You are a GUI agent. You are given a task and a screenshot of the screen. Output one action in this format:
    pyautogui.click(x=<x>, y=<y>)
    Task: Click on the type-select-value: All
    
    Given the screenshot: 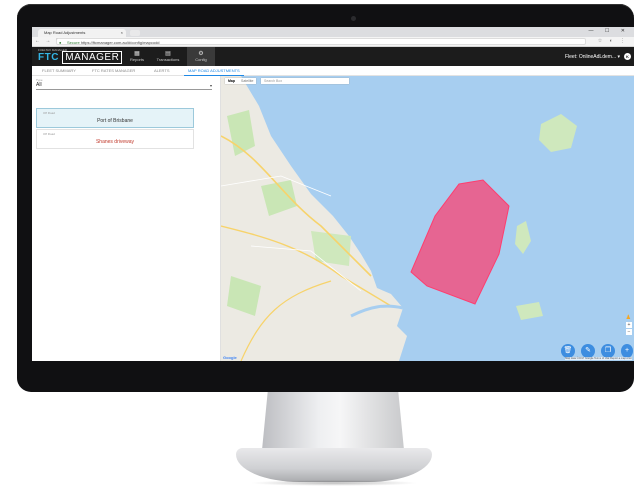 What is the action you would take?
    pyautogui.click(x=39, y=85)
    